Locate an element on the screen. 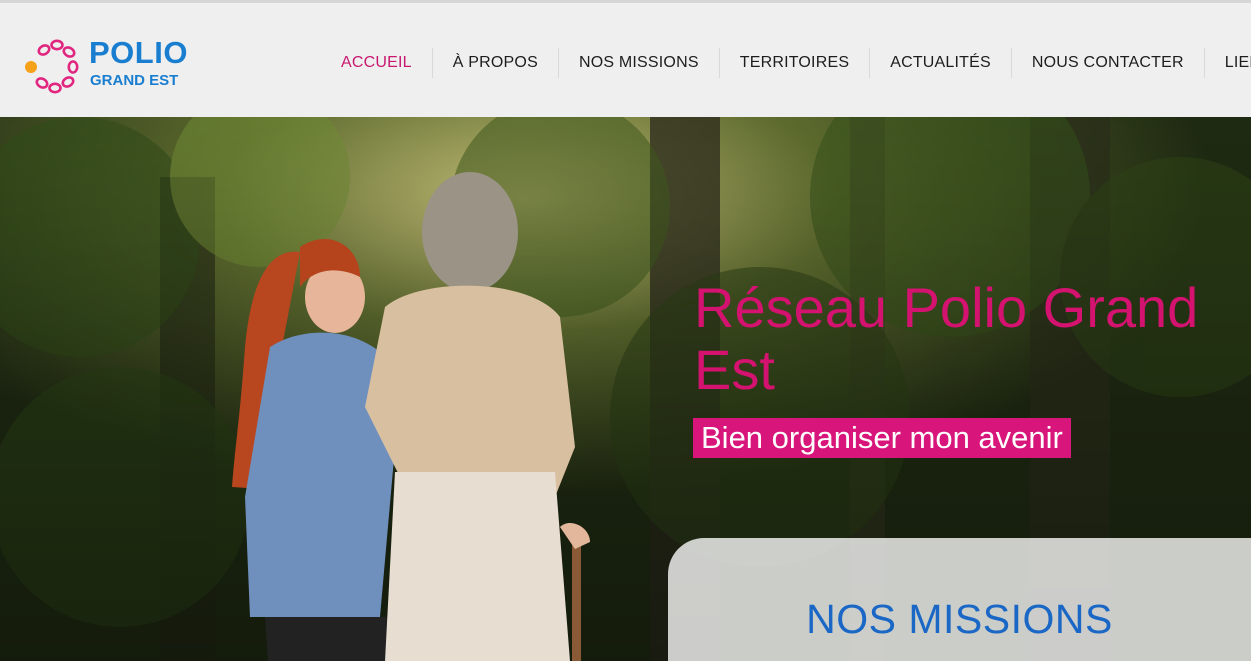 This screenshot has height=661, width=1251. nav-item-nous-contacter: NOUS CONTACTER is located at coordinates (1107, 63).